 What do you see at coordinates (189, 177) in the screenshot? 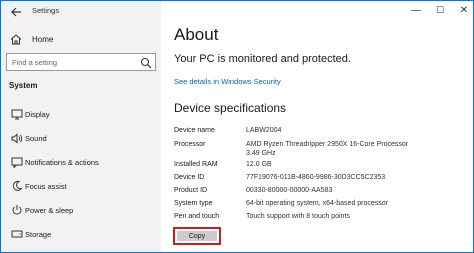
I see `spec-key: Device ID` at bounding box center [189, 177].